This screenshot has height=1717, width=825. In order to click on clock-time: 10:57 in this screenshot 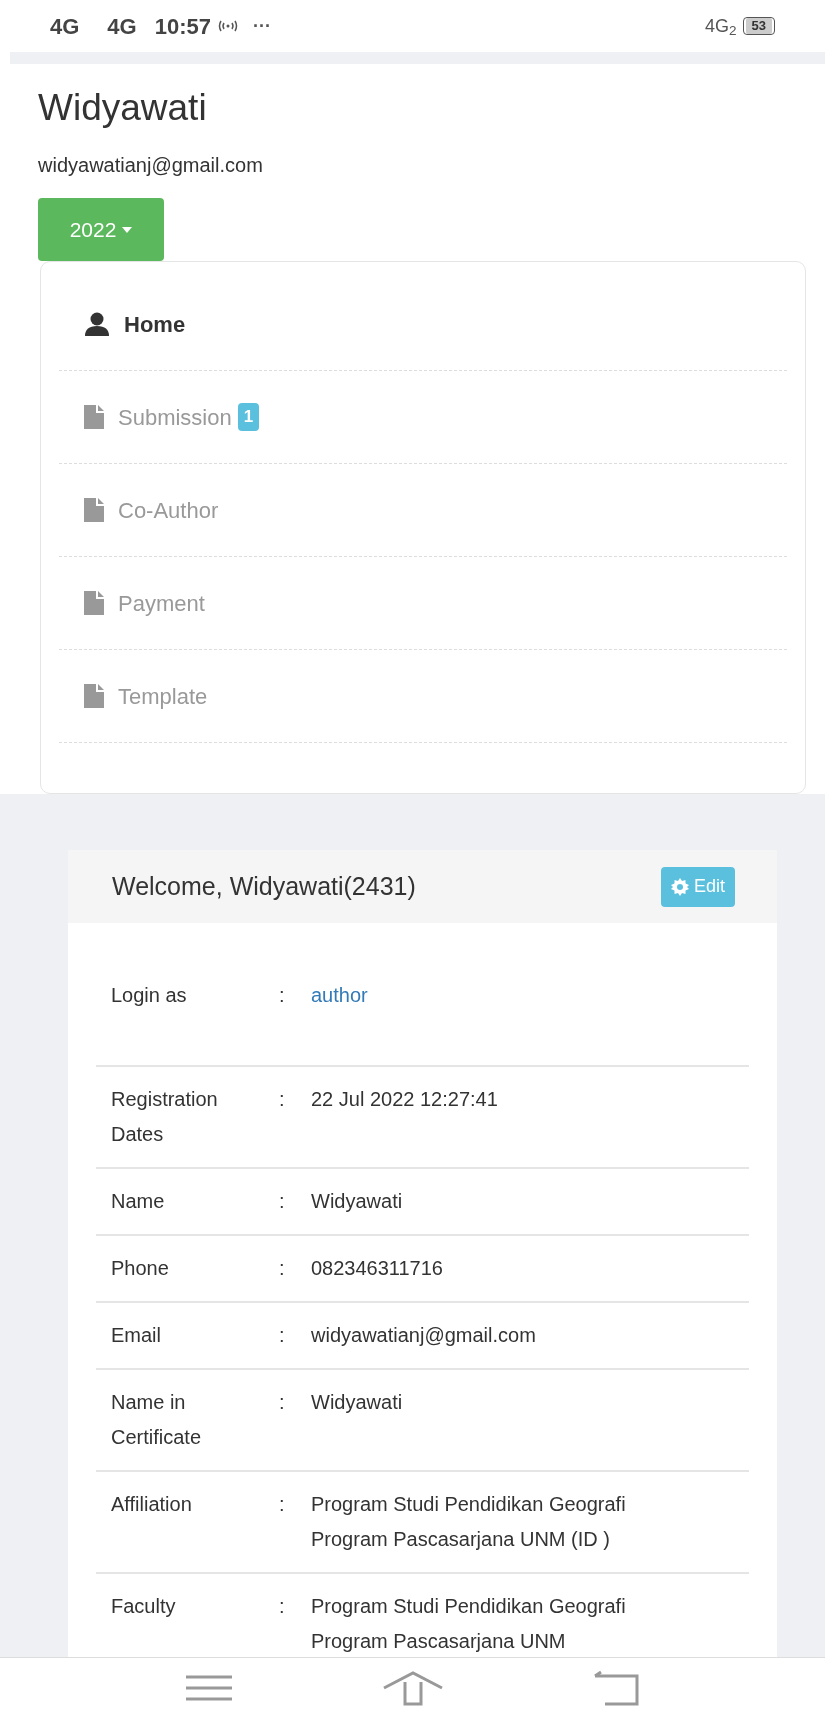, I will do `click(182, 26)`.